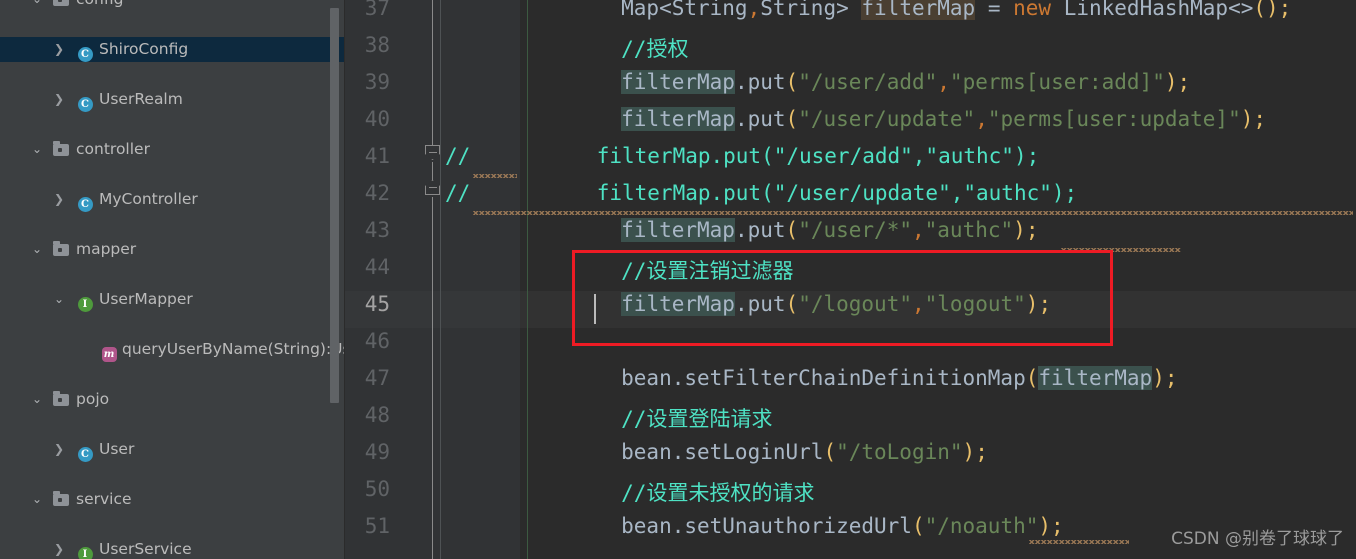  I want to click on line-number: 39, so click(377, 82).